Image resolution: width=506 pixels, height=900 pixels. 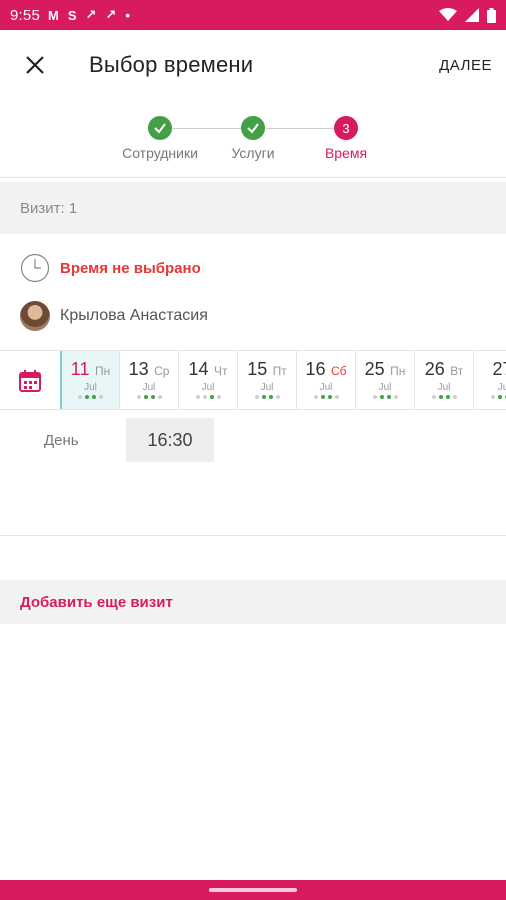 I want to click on divider, so click(x=253, y=535).